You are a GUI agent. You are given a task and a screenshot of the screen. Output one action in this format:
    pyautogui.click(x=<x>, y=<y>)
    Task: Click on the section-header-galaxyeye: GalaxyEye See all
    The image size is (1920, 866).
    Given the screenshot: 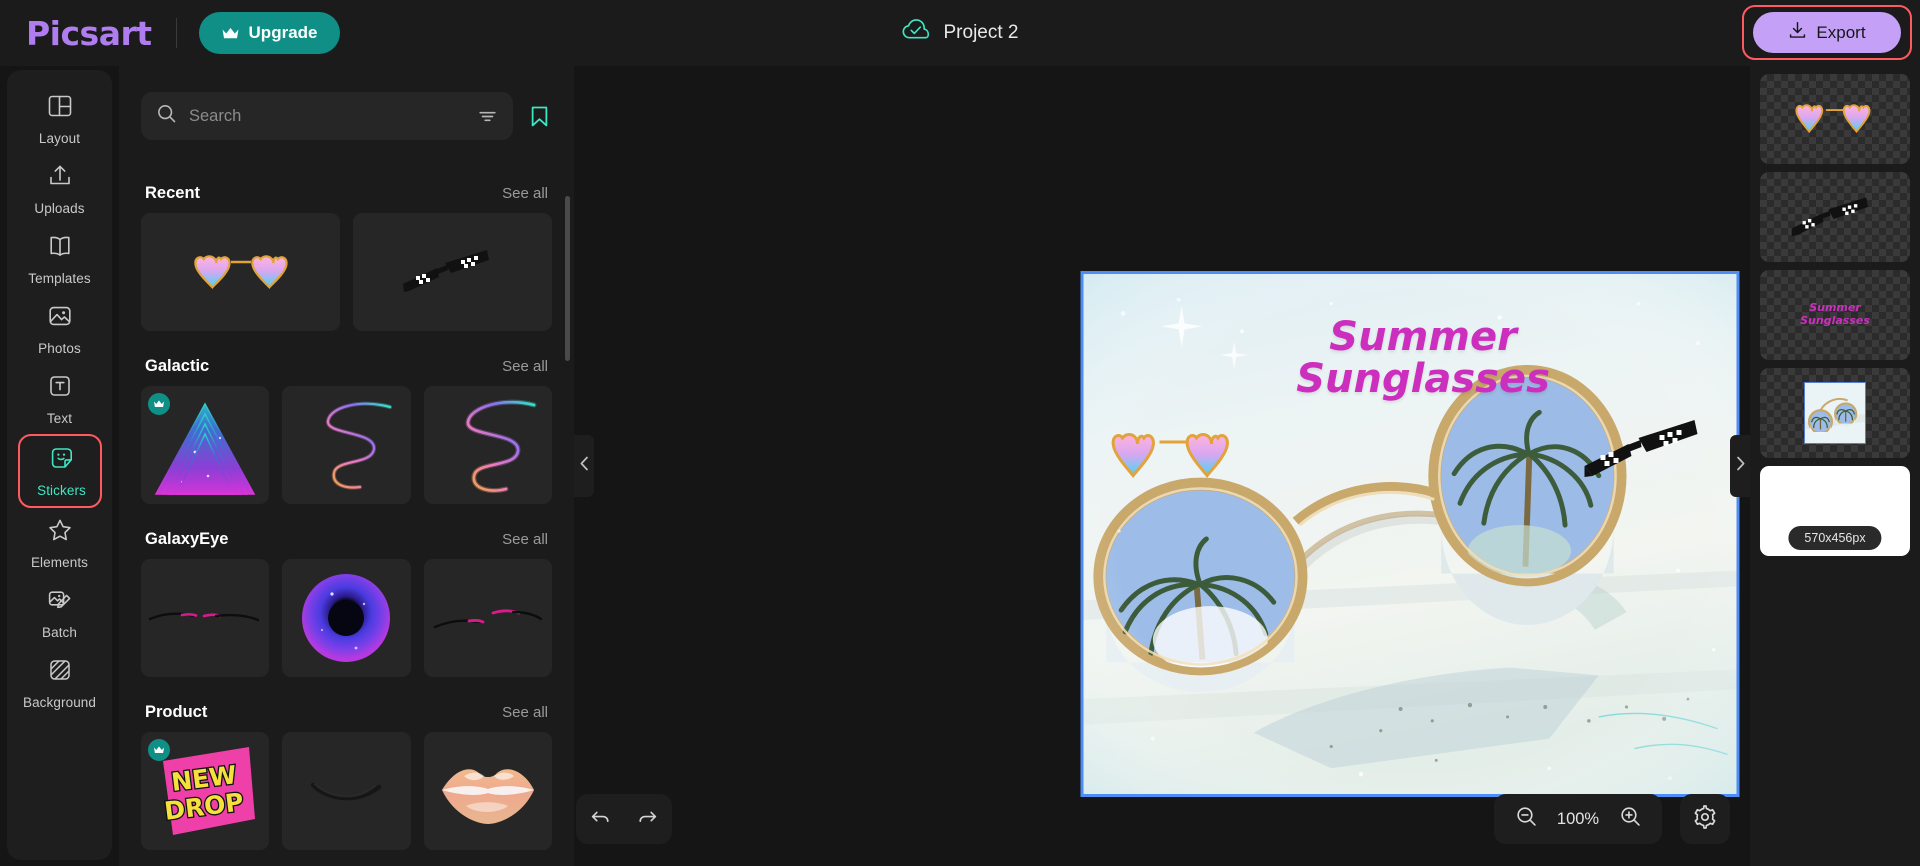 What is the action you would take?
    pyautogui.click(x=346, y=539)
    